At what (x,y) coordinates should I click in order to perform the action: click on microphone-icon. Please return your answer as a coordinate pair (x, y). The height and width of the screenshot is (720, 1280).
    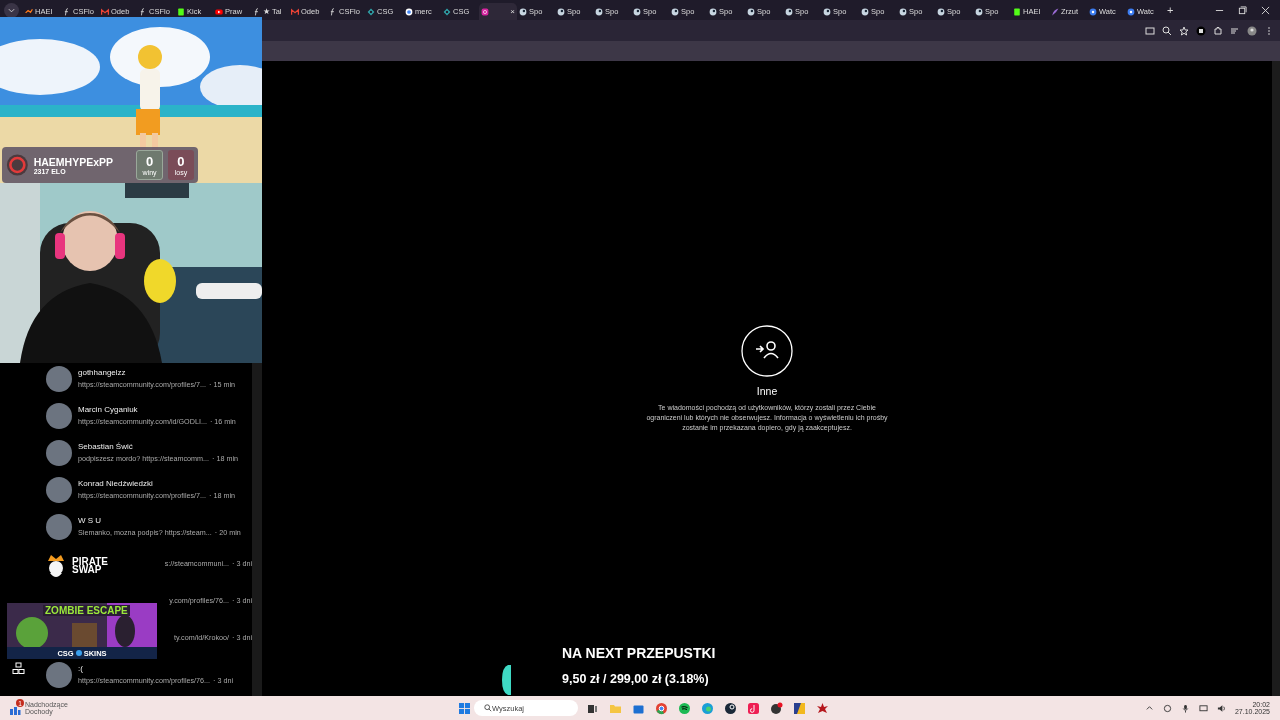
    Looking at the image, I should click on (1185, 708).